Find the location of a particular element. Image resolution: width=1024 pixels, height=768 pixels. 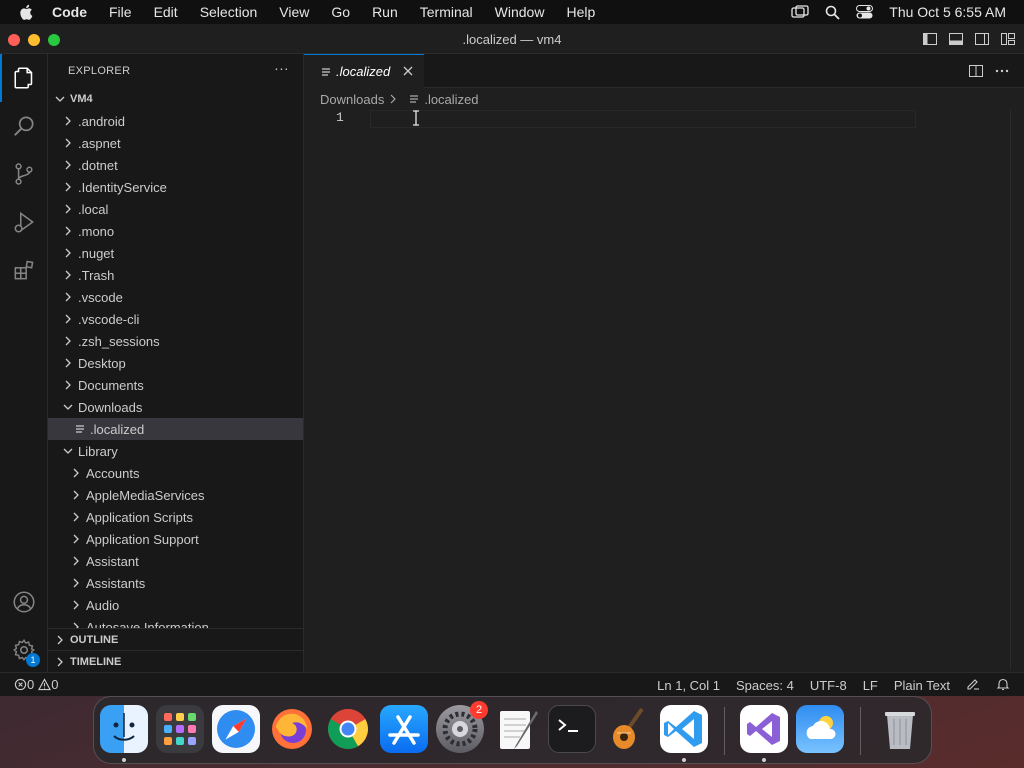

explorer-item-label: .android is located at coordinates (101, 121).